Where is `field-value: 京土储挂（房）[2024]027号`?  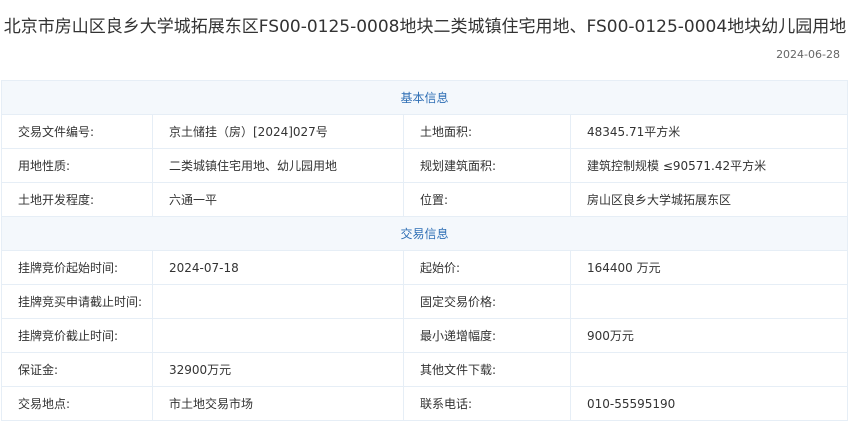
field-value: 京土储挂（房）[2024]027号 is located at coordinates (278, 131).